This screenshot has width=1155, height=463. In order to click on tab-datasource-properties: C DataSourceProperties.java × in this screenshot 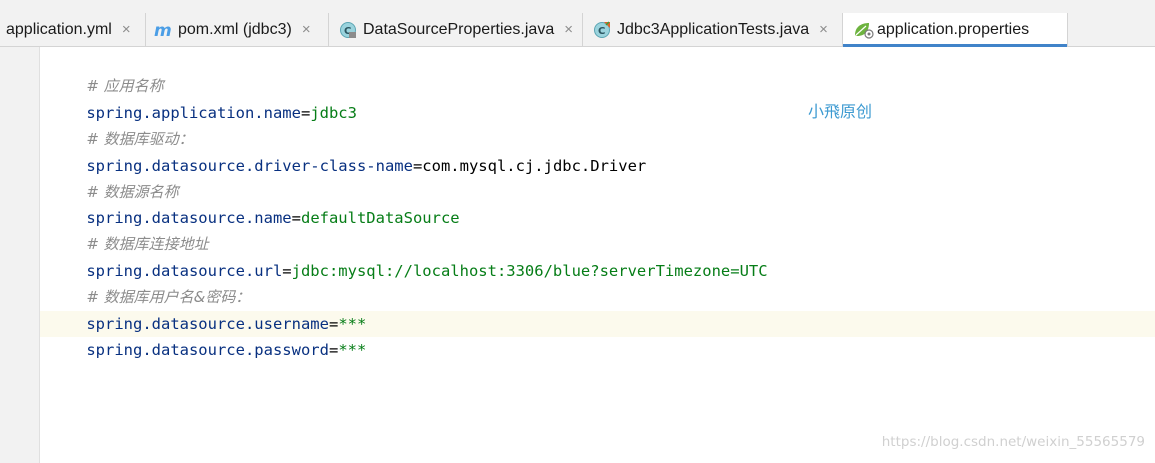, I will do `click(456, 29)`.